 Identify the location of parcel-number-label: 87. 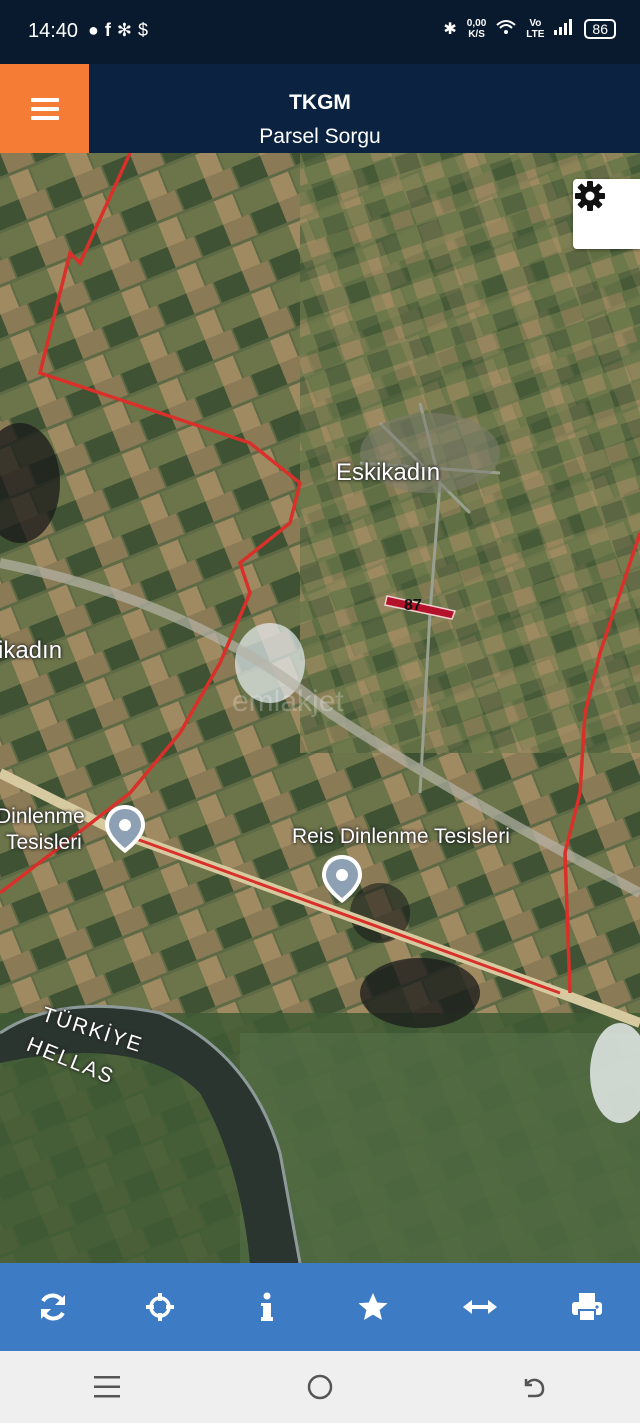
(413, 606).